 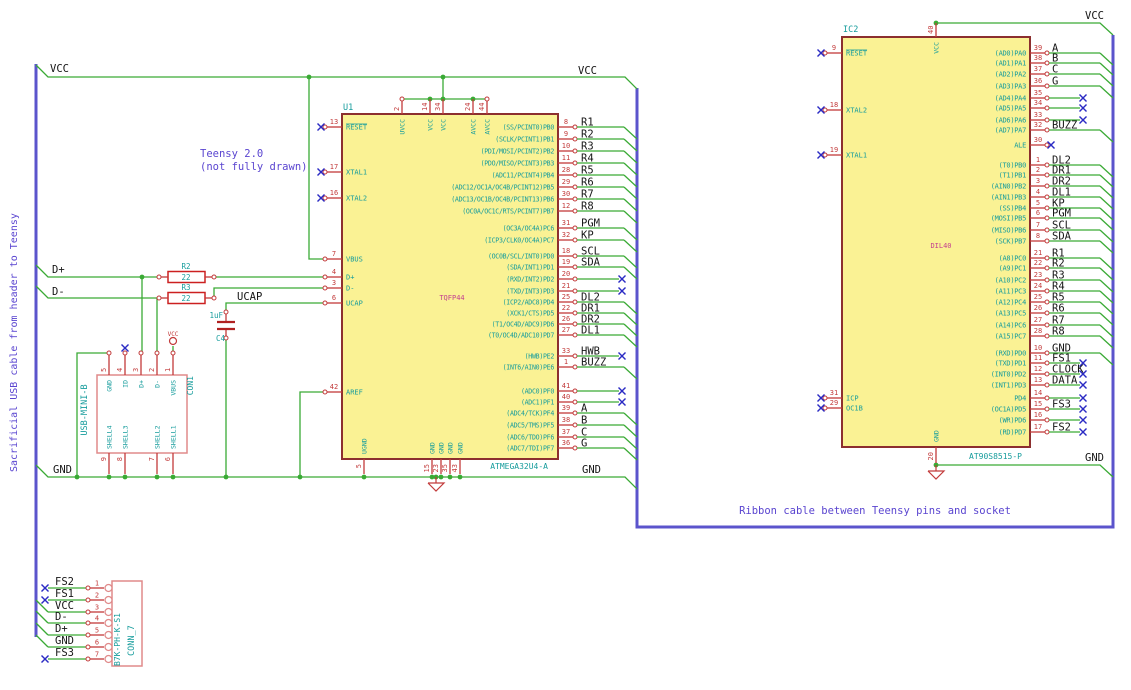 I want to click on teensy-note-line1: Teensy 2.0, so click(x=232, y=154).